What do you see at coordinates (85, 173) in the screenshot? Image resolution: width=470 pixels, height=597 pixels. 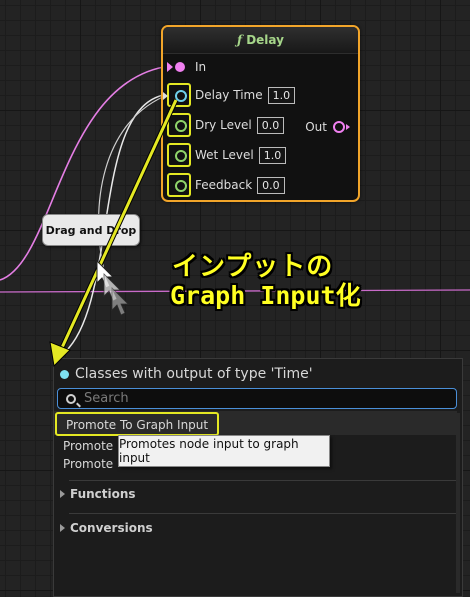 I see `exec-wire-in` at bounding box center [85, 173].